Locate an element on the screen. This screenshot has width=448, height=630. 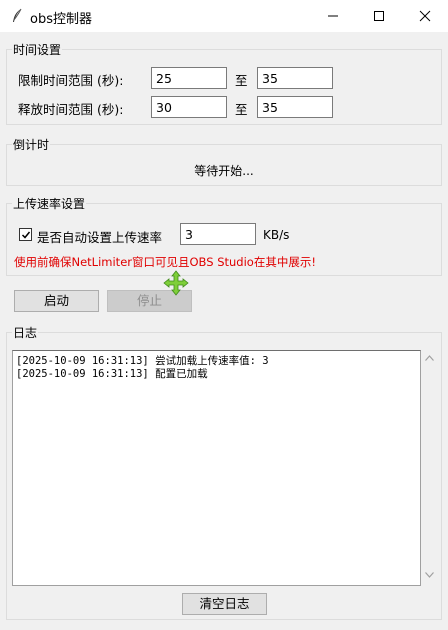
maximize-button is located at coordinates (379, 16).